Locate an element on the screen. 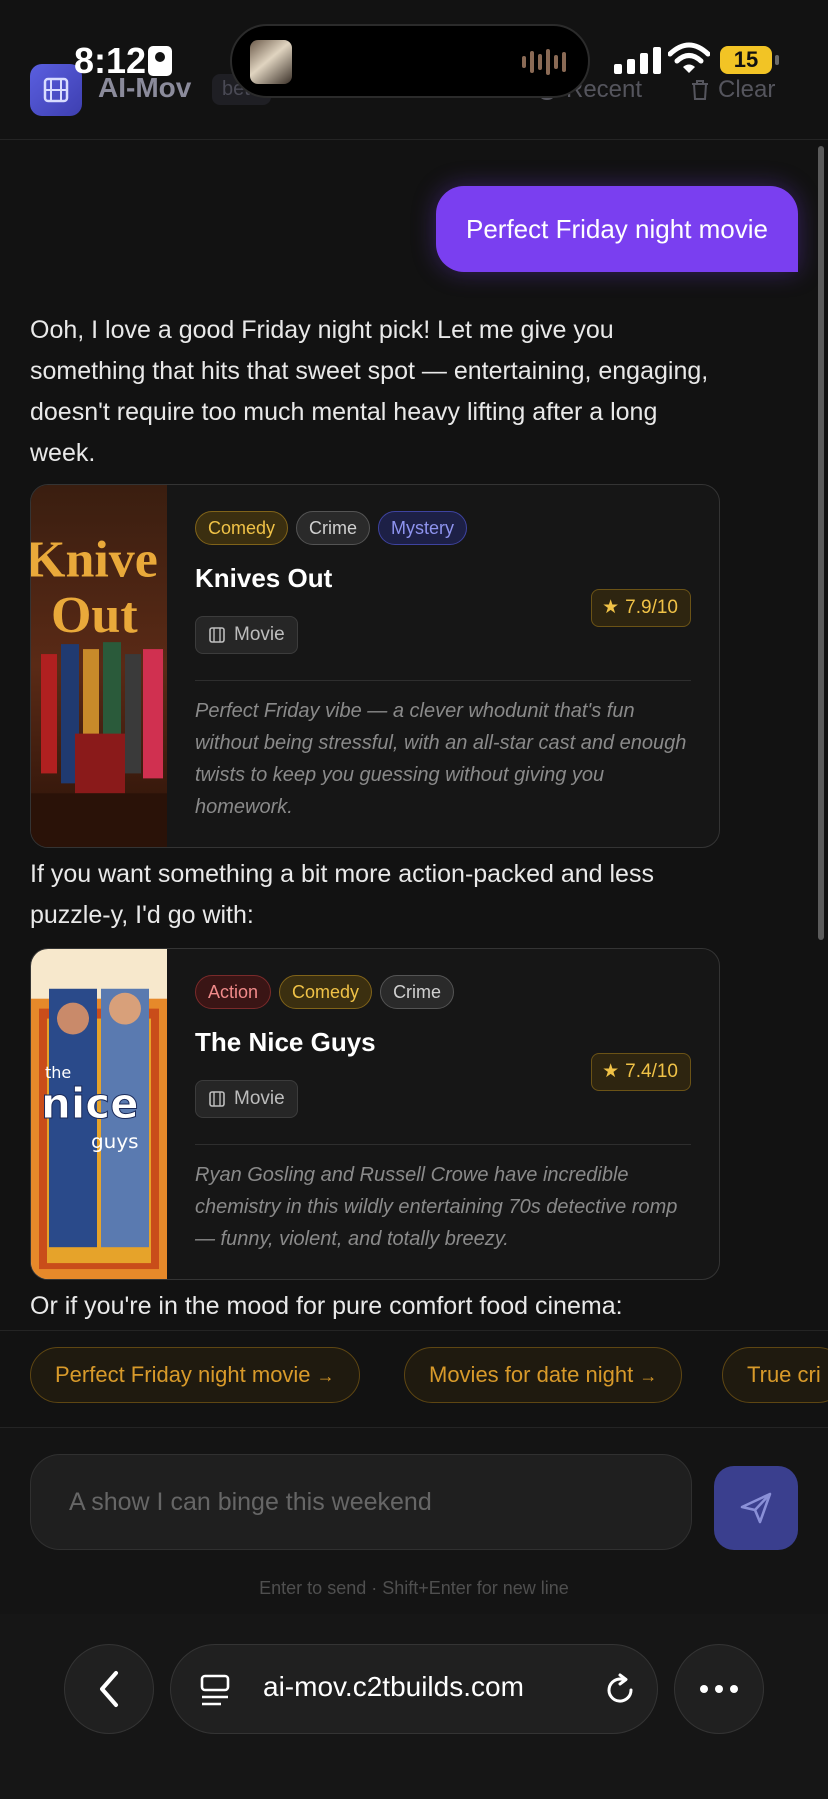 This screenshot has height=1799, width=828. user-message: Perfect Friday night movie is located at coordinates (616, 229).